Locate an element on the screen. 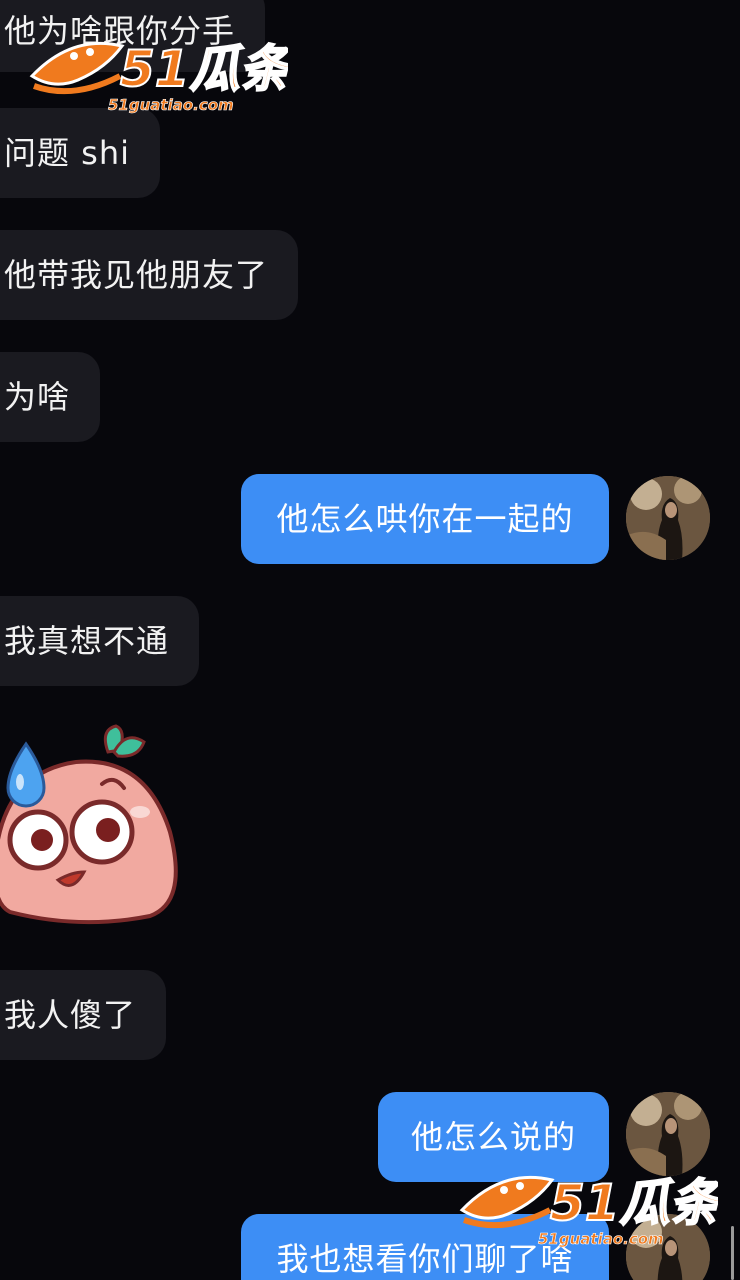 The height and width of the screenshot is (1280, 740). outgoing-message: 他怎么哄你在一起的 is located at coordinates (425, 519).